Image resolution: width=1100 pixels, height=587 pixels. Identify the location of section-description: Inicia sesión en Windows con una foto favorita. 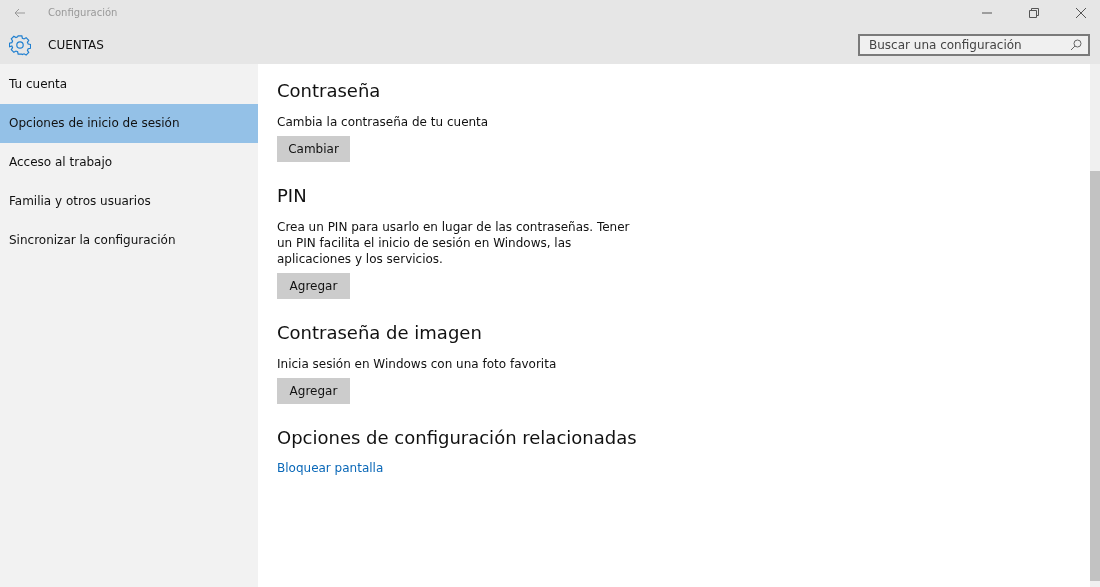
(417, 364).